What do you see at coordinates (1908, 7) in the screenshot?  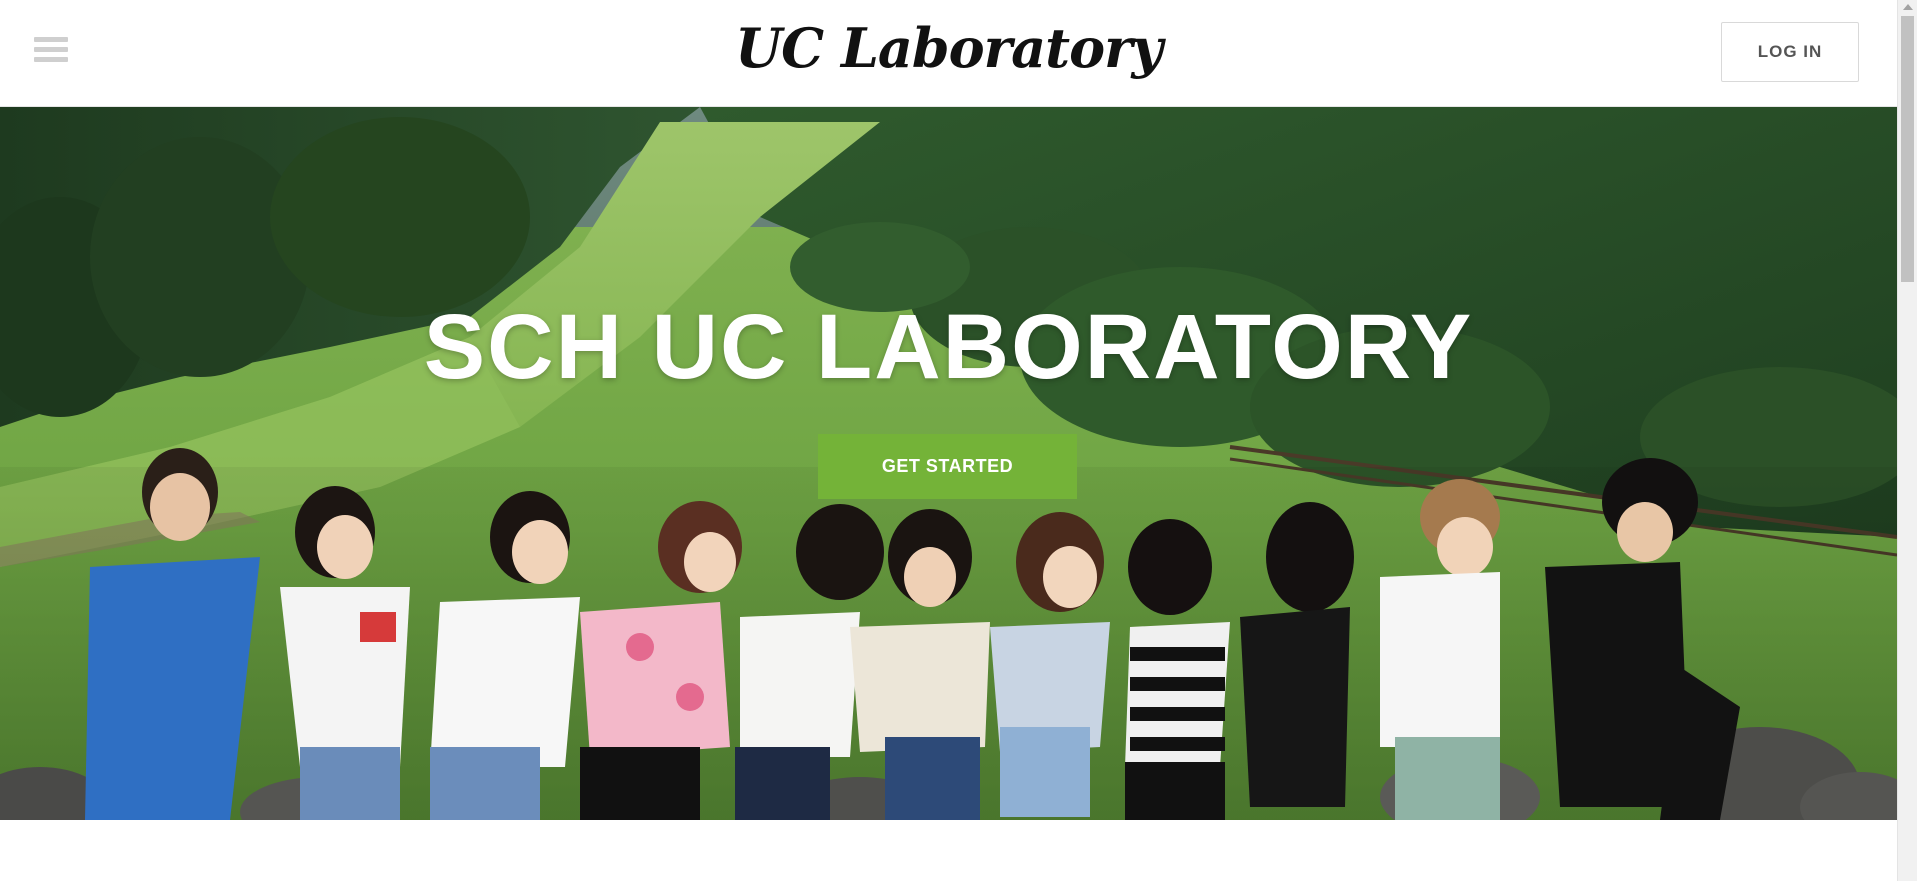 I see `scroll-up-arrow-icon` at bounding box center [1908, 7].